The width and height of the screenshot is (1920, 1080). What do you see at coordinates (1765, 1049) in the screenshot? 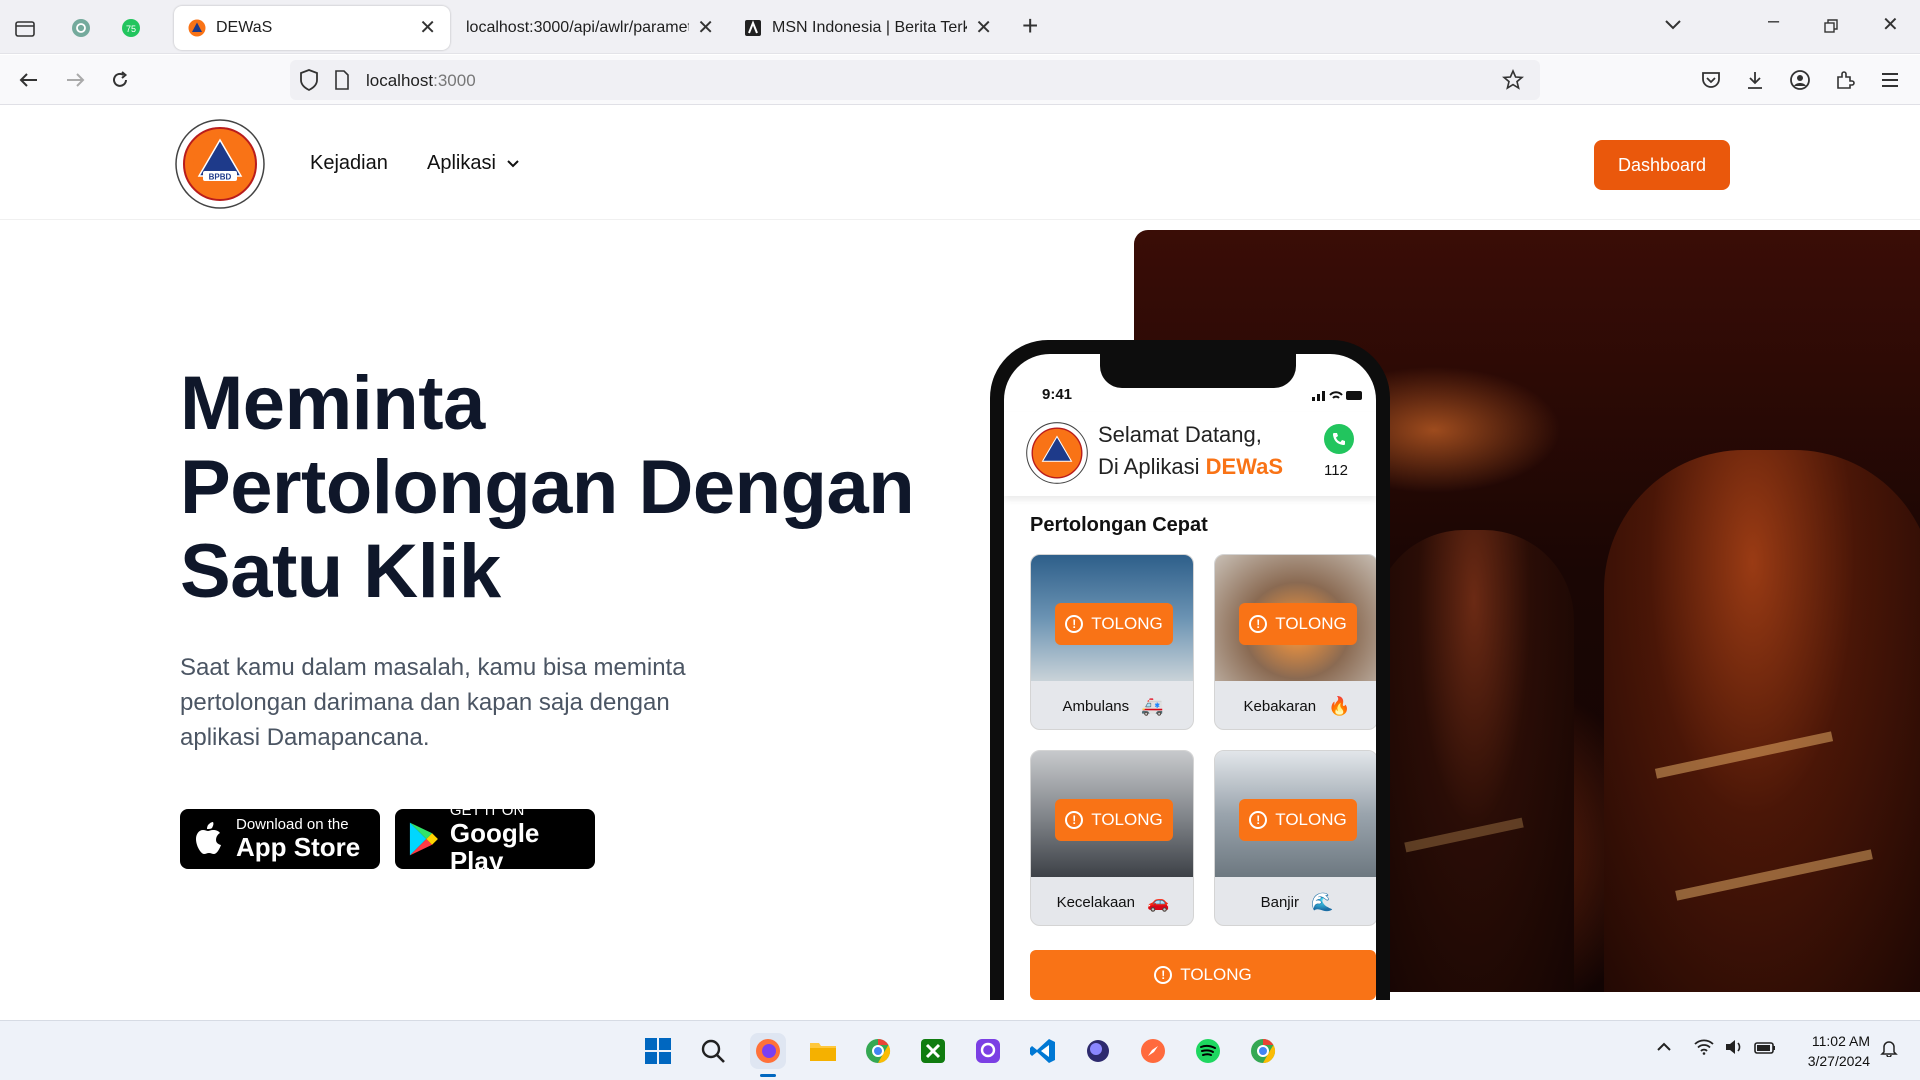
I see `battery-icon` at bounding box center [1765, 1049].